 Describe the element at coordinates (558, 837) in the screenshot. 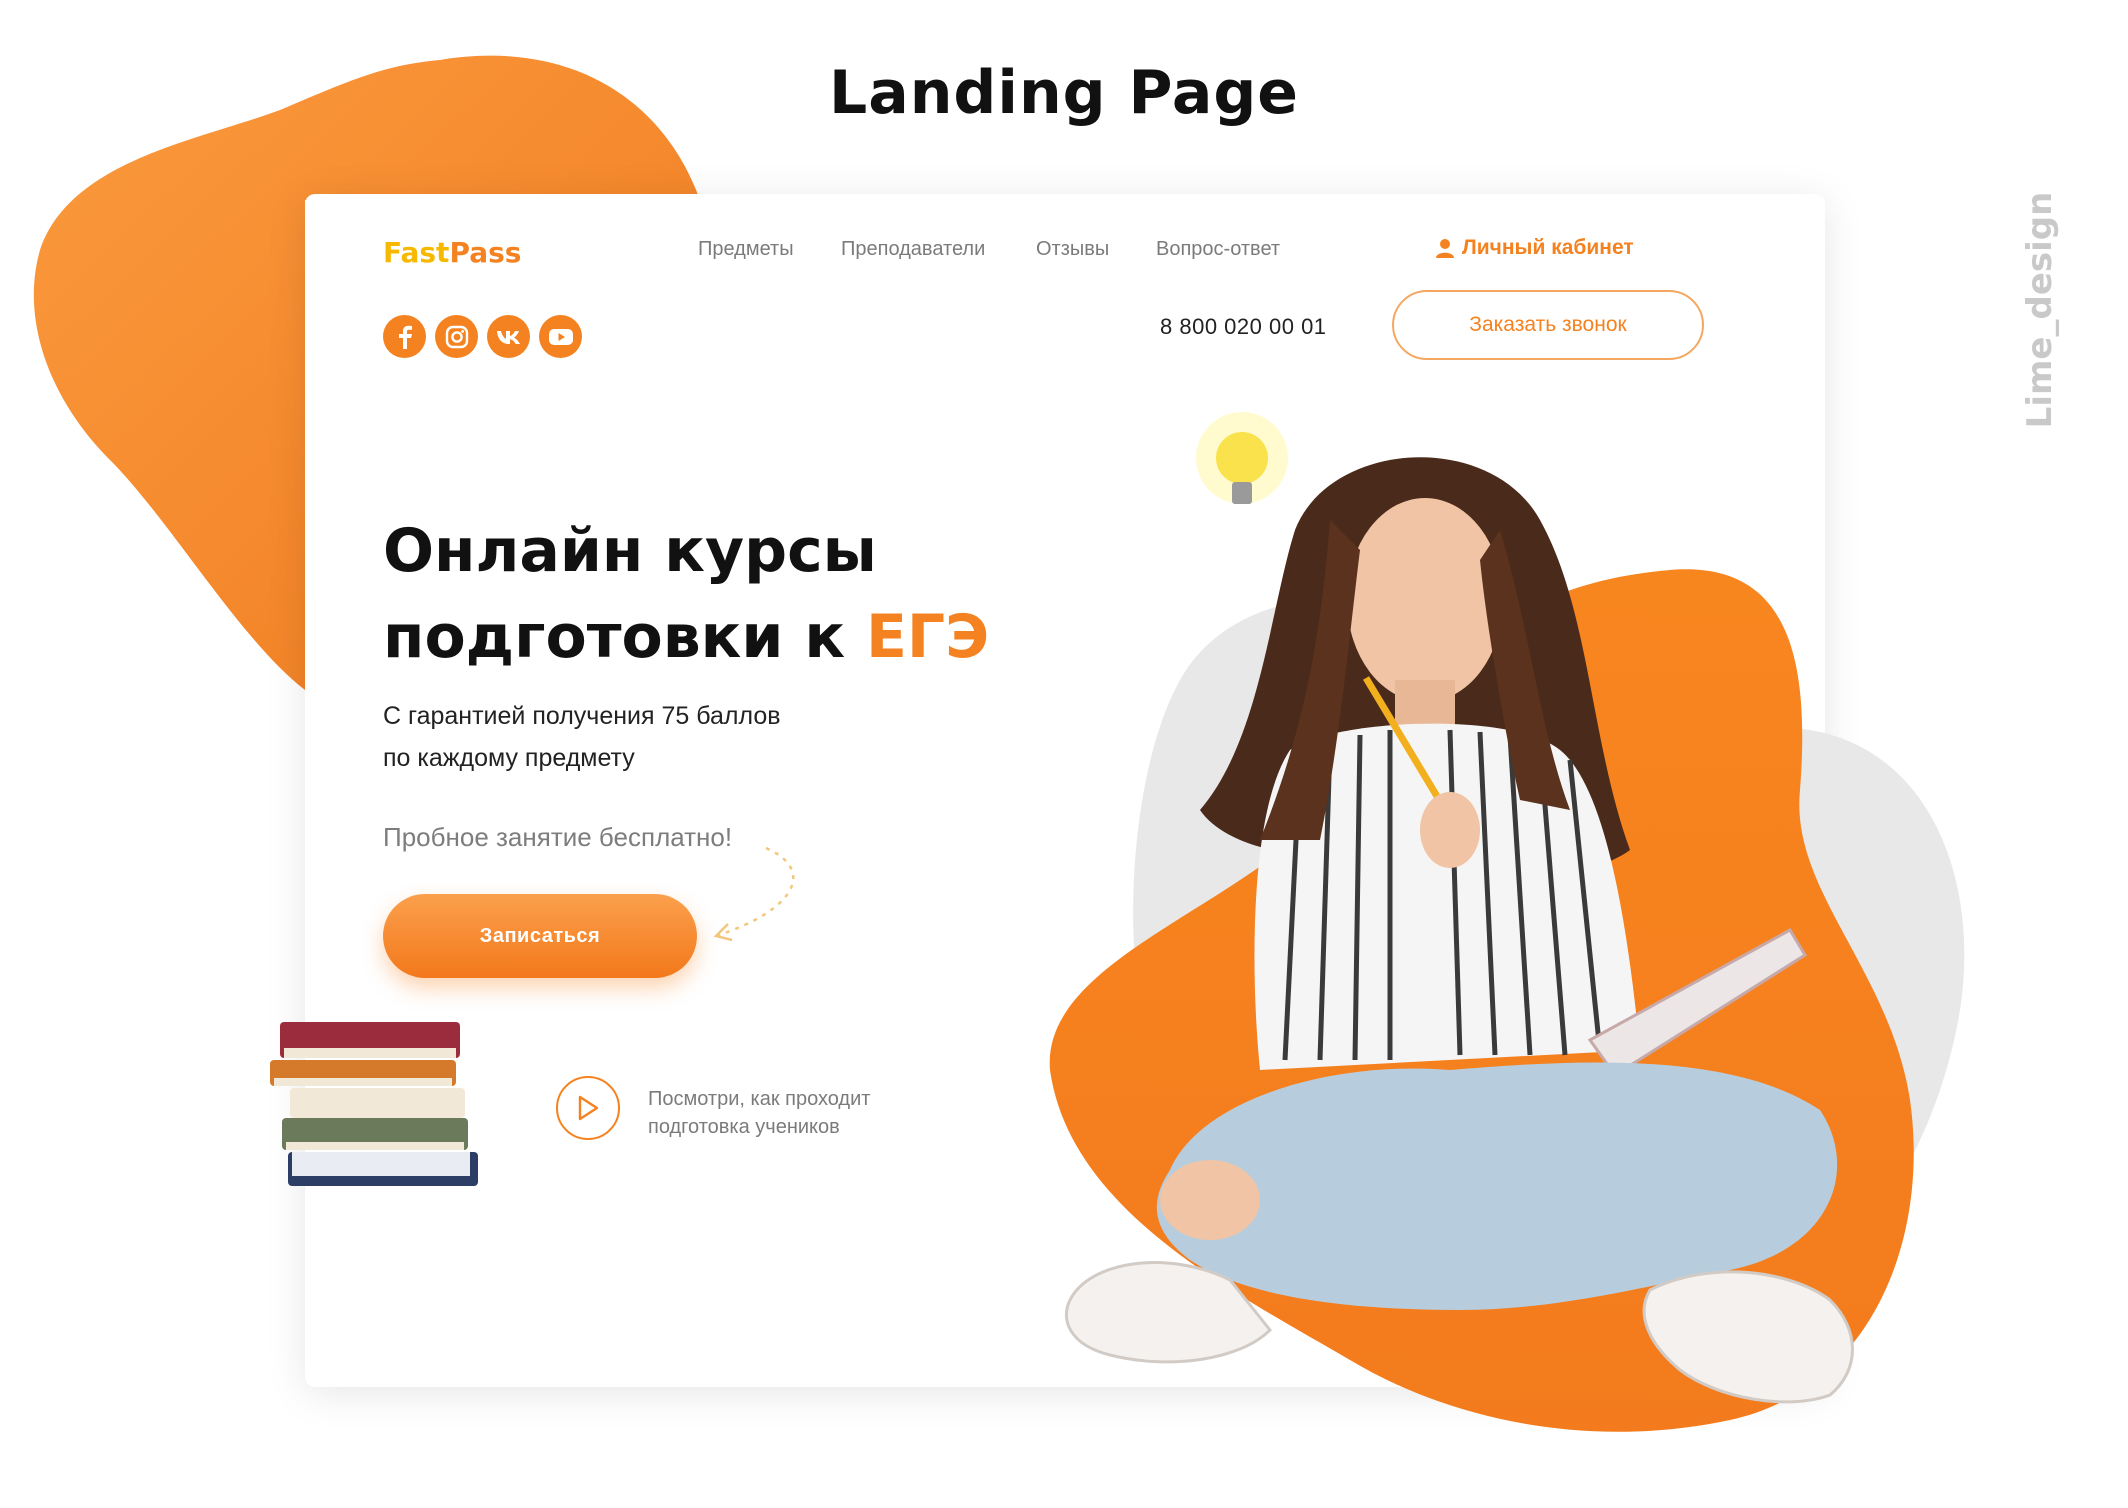

I see `free-trial-text: Пробное занятие бесплатно!` at that location.